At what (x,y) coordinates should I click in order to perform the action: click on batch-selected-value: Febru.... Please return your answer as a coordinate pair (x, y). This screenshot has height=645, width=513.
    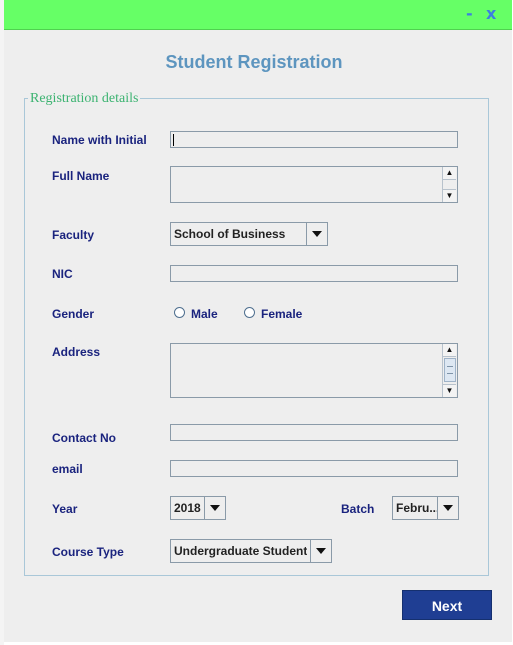
    Looking at the image, I should click on (417, 508).